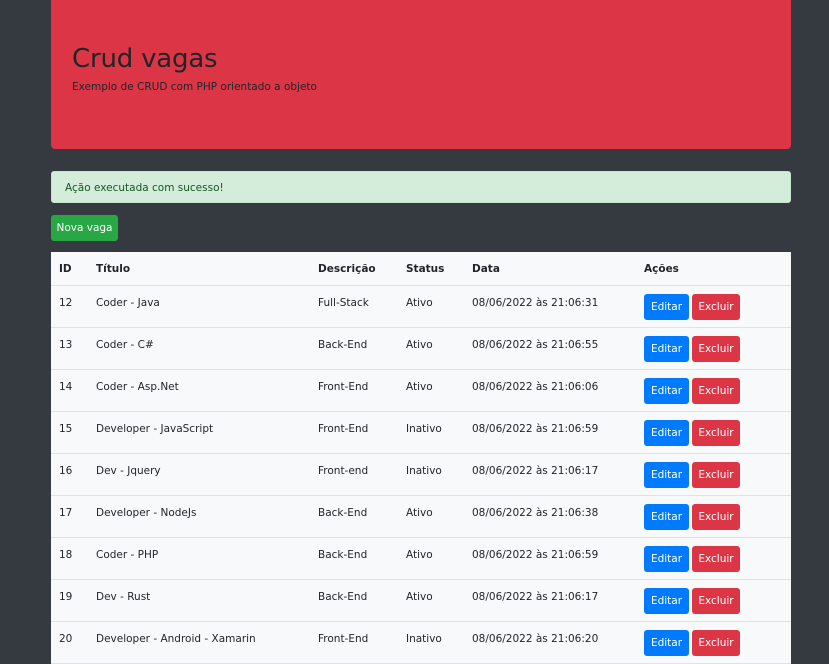 This screenshot has height=664, width=829. What do you see at coordinates (69, 642) in the screenshot?
I see `cell-id: 20` at bounding box center [69, 642].